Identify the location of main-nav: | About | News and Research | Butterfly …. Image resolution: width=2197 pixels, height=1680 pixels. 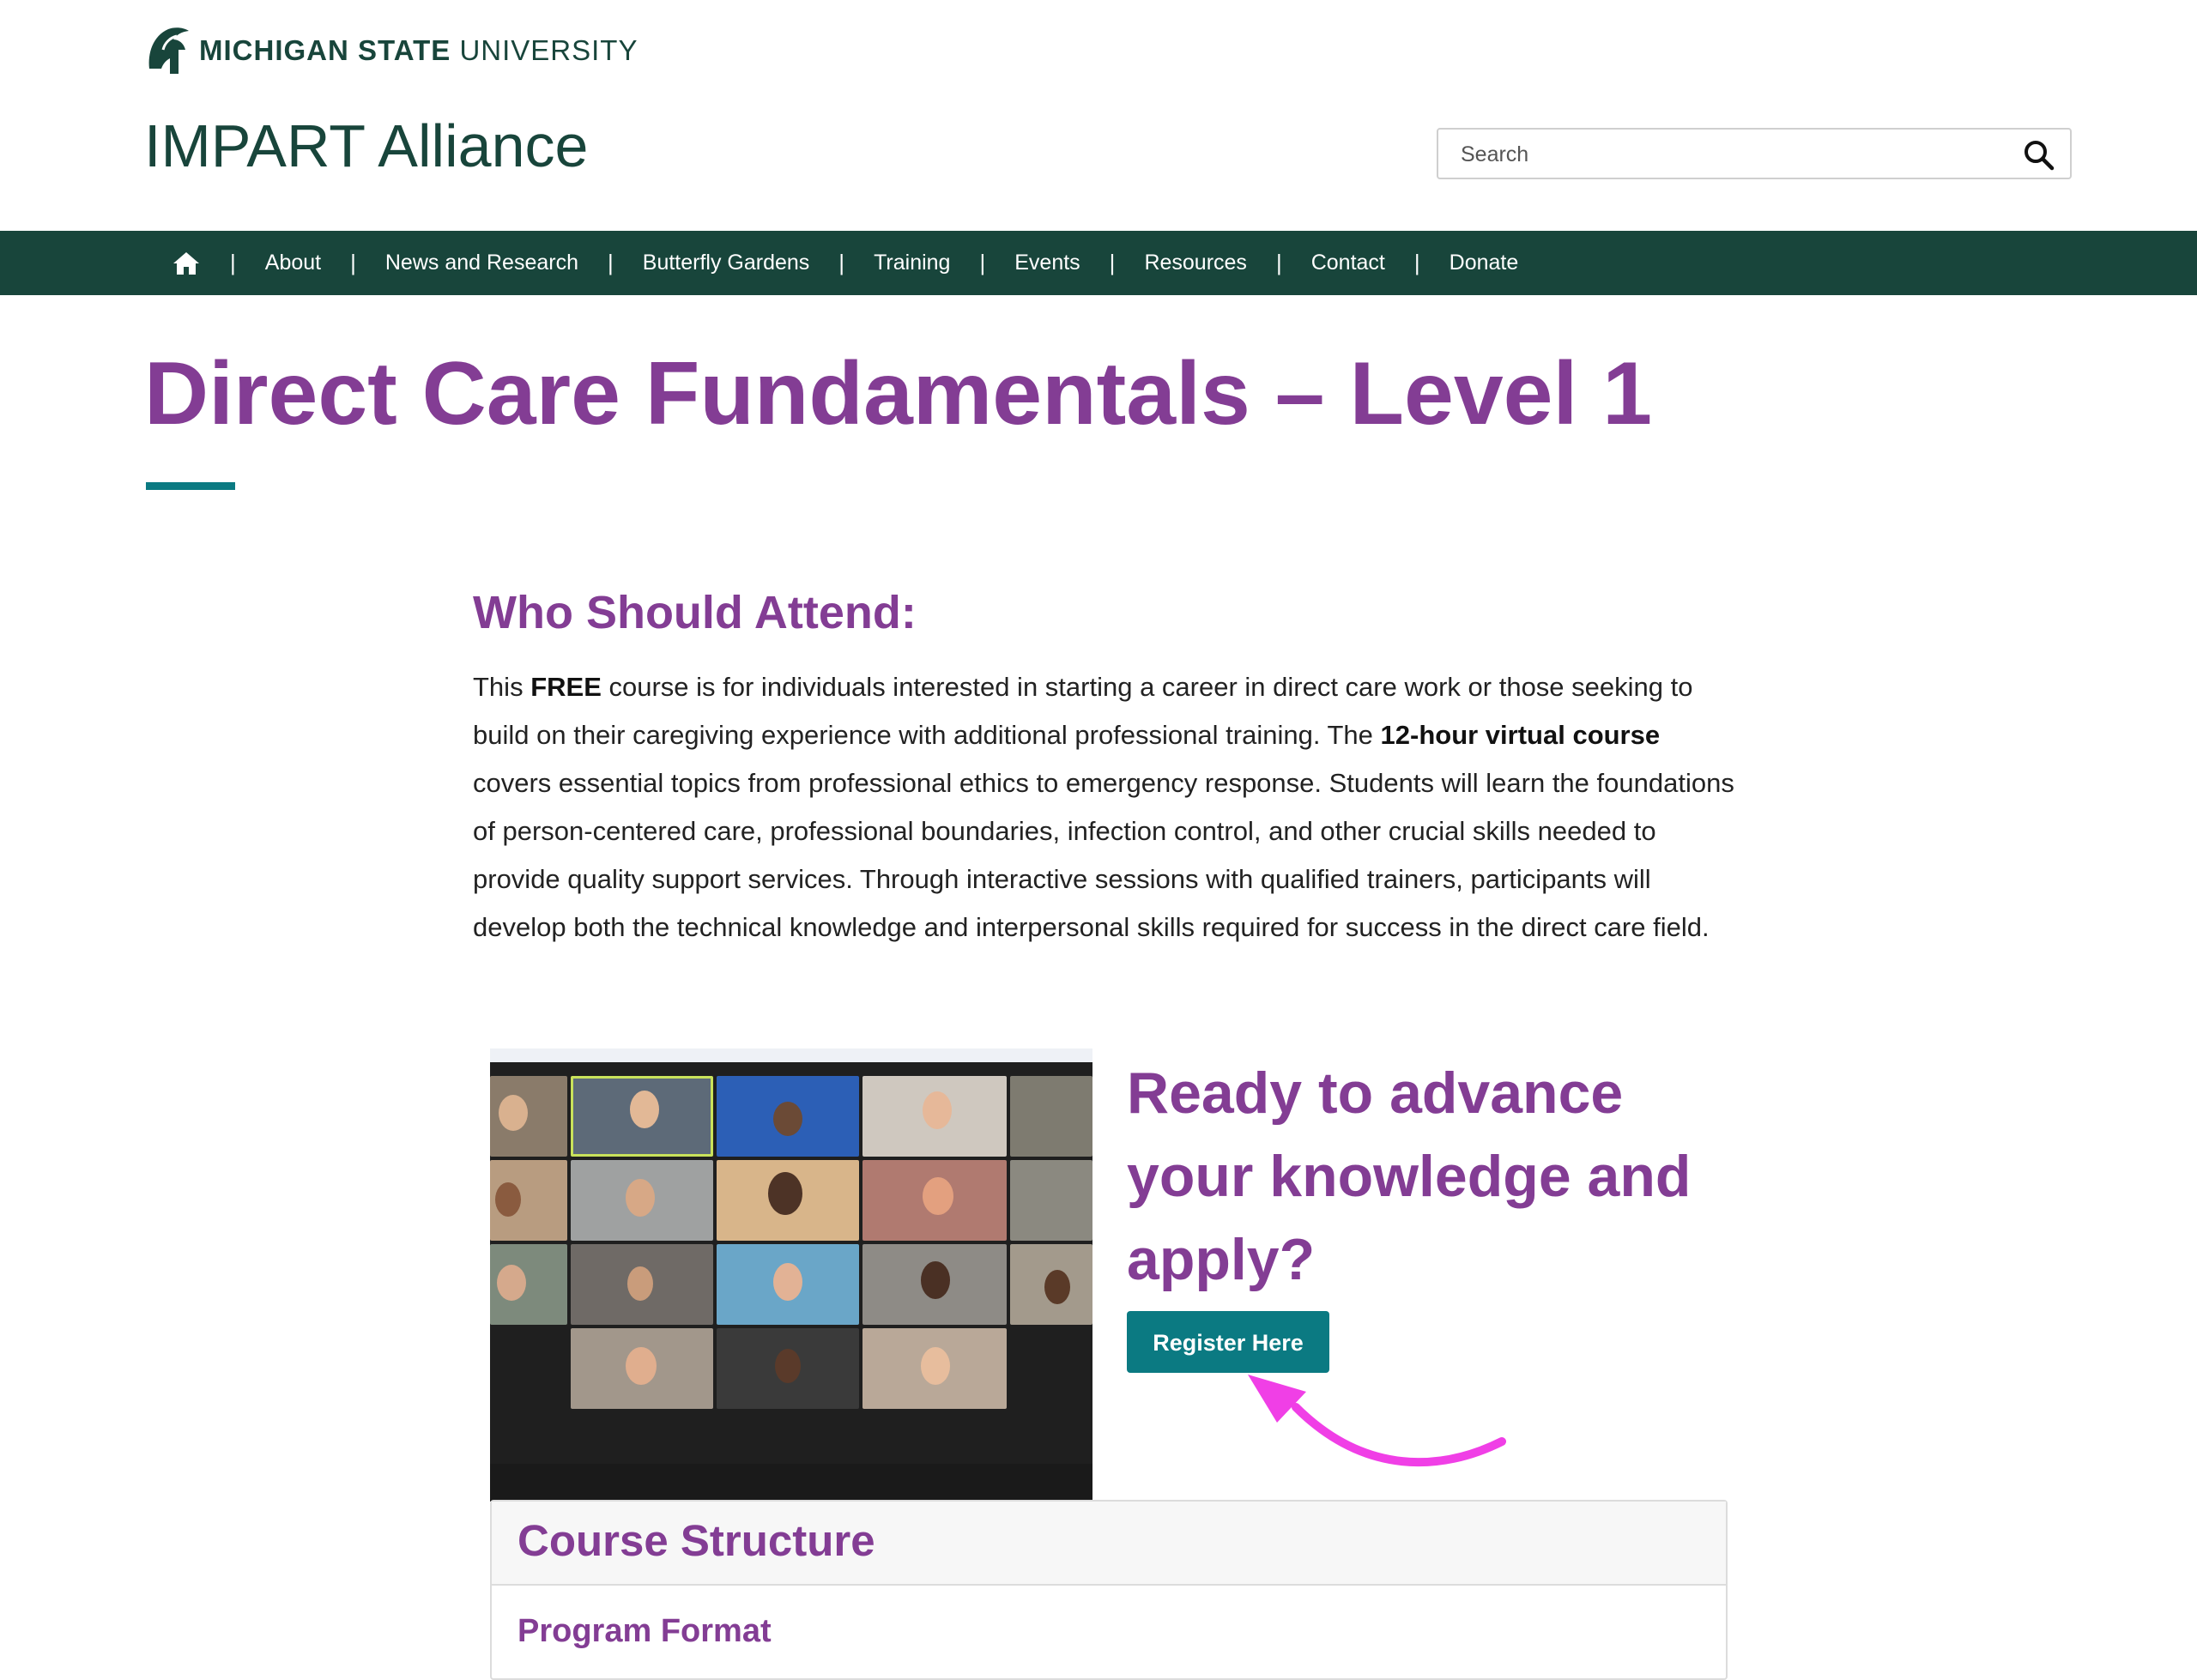
(1098, 263).